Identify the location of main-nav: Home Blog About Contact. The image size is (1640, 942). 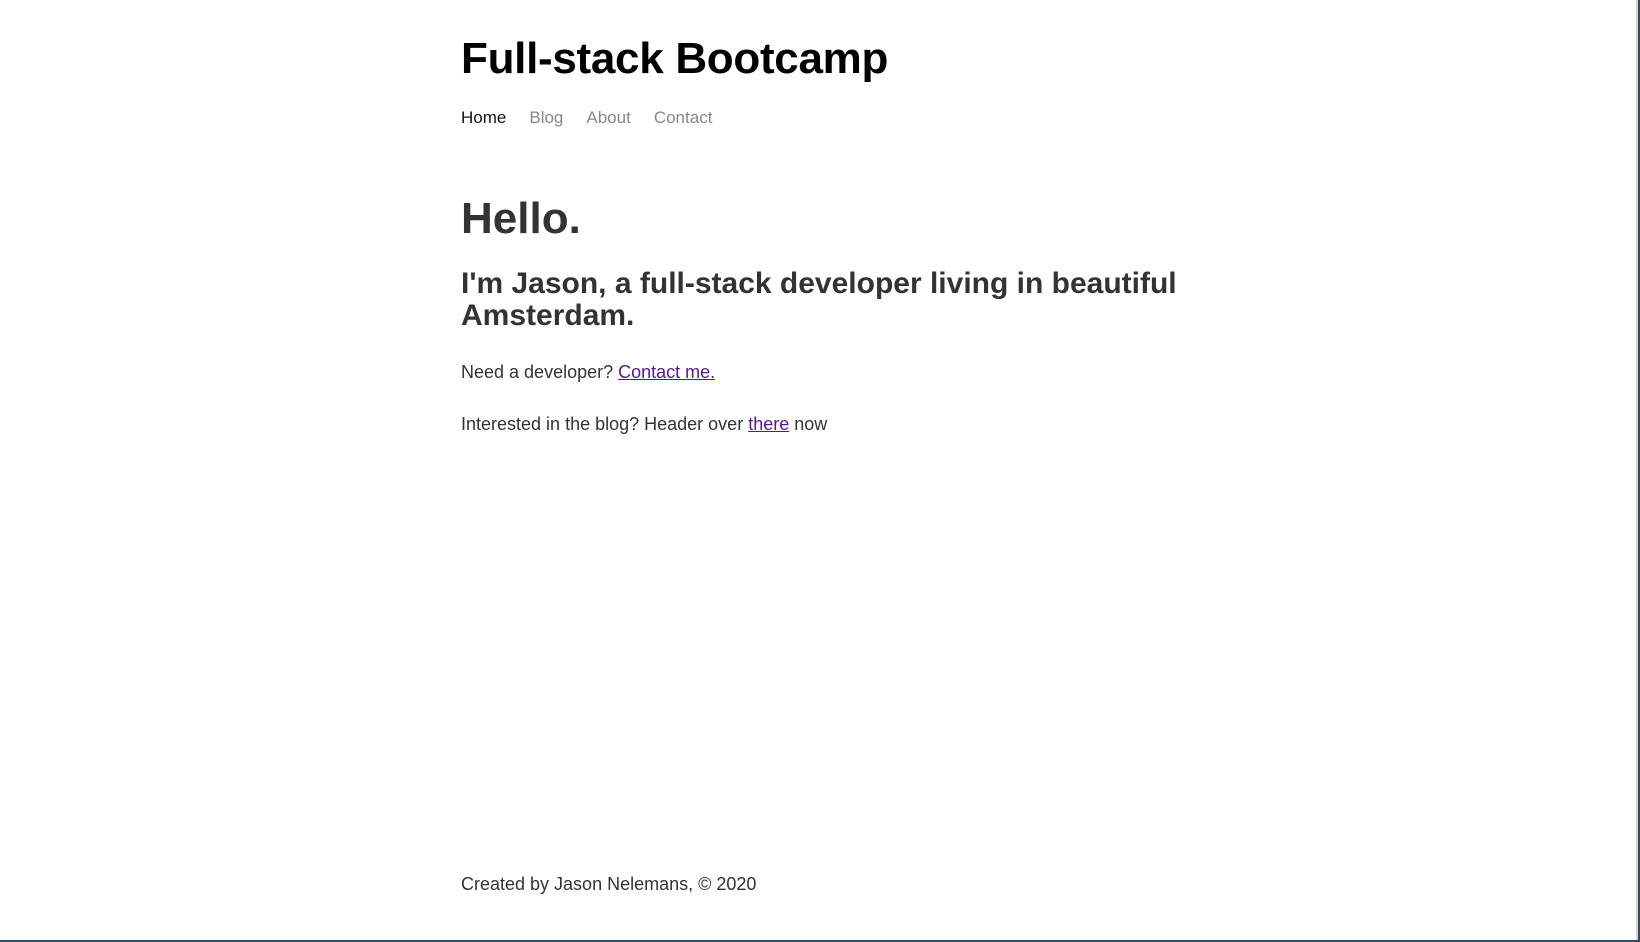
(586, 118).